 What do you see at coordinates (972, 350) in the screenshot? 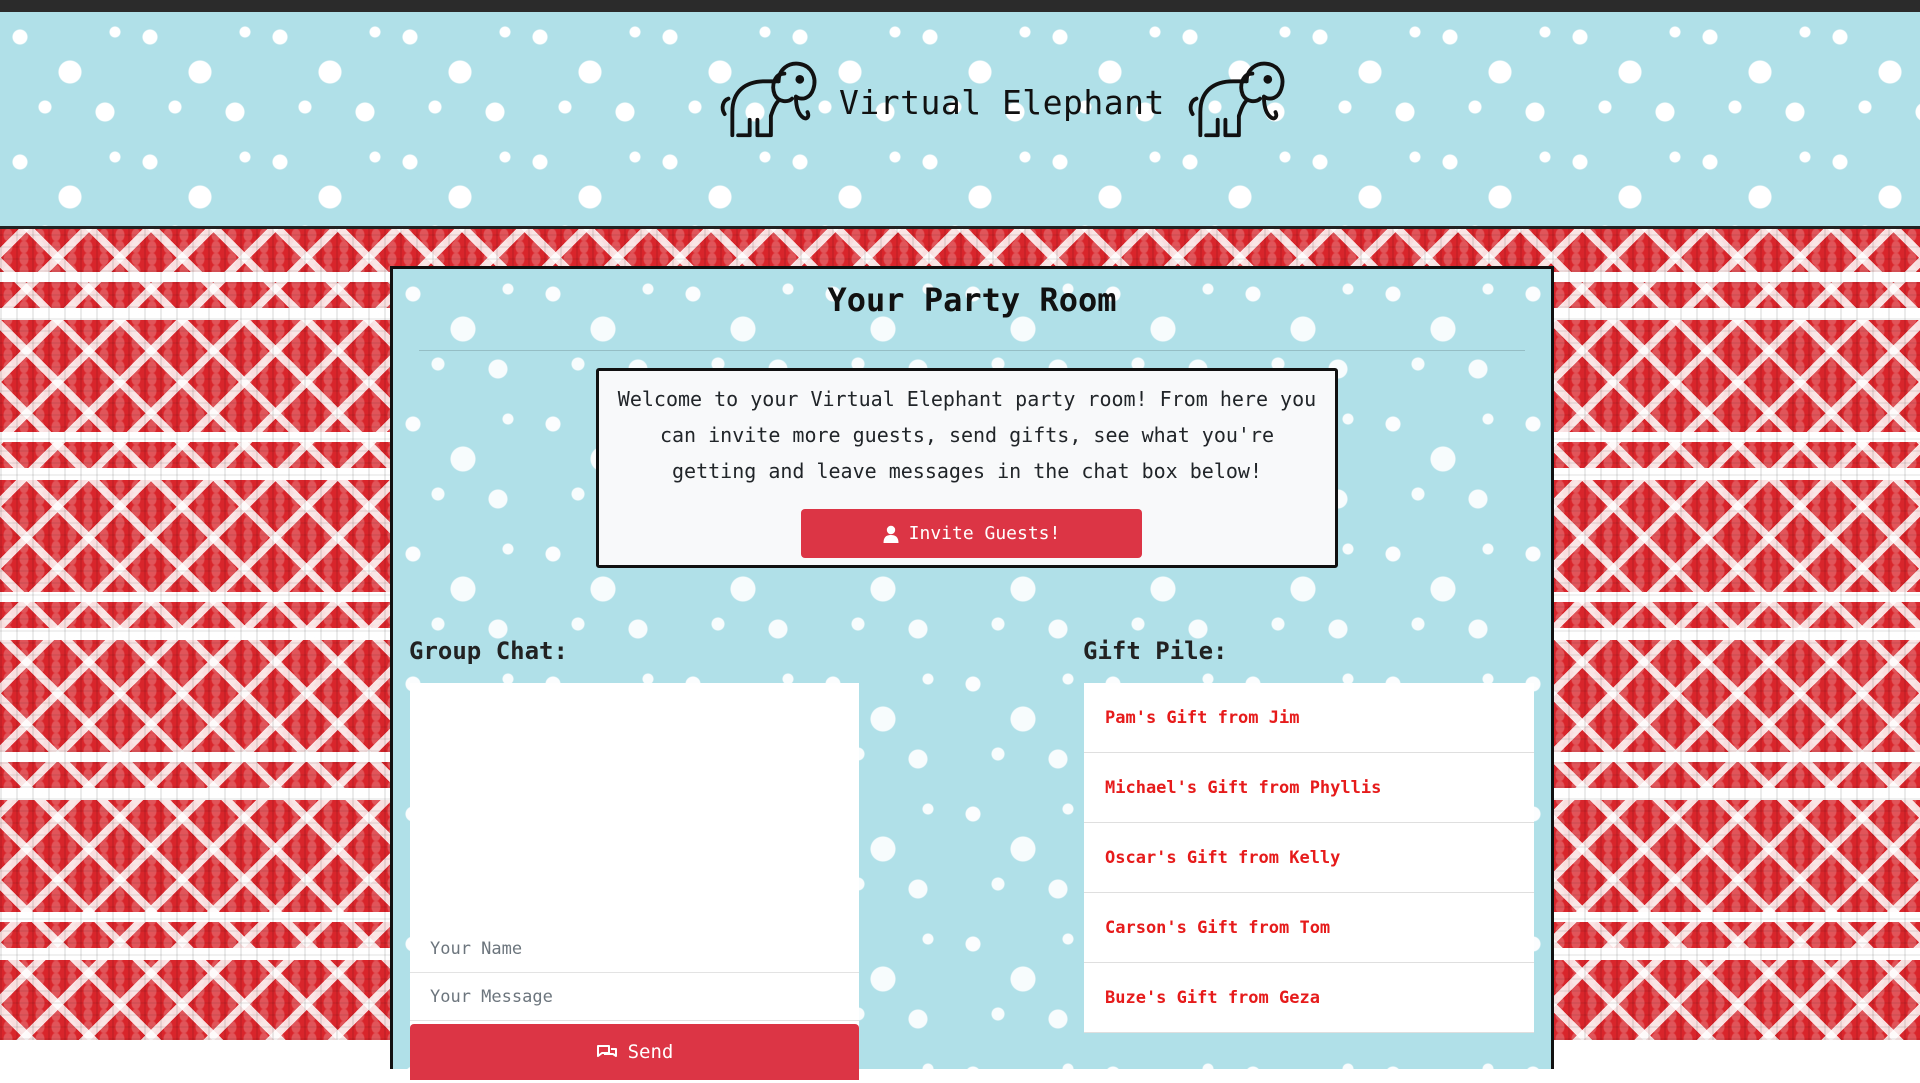
I see `divider` at bounding box center [972, 350].